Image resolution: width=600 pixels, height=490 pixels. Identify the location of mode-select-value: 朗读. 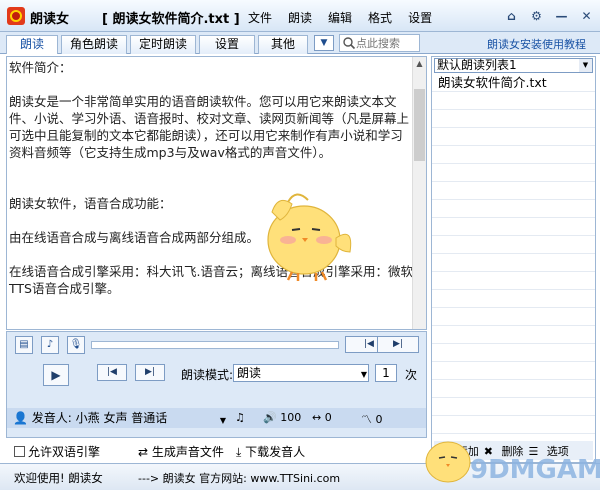
(249, 373).